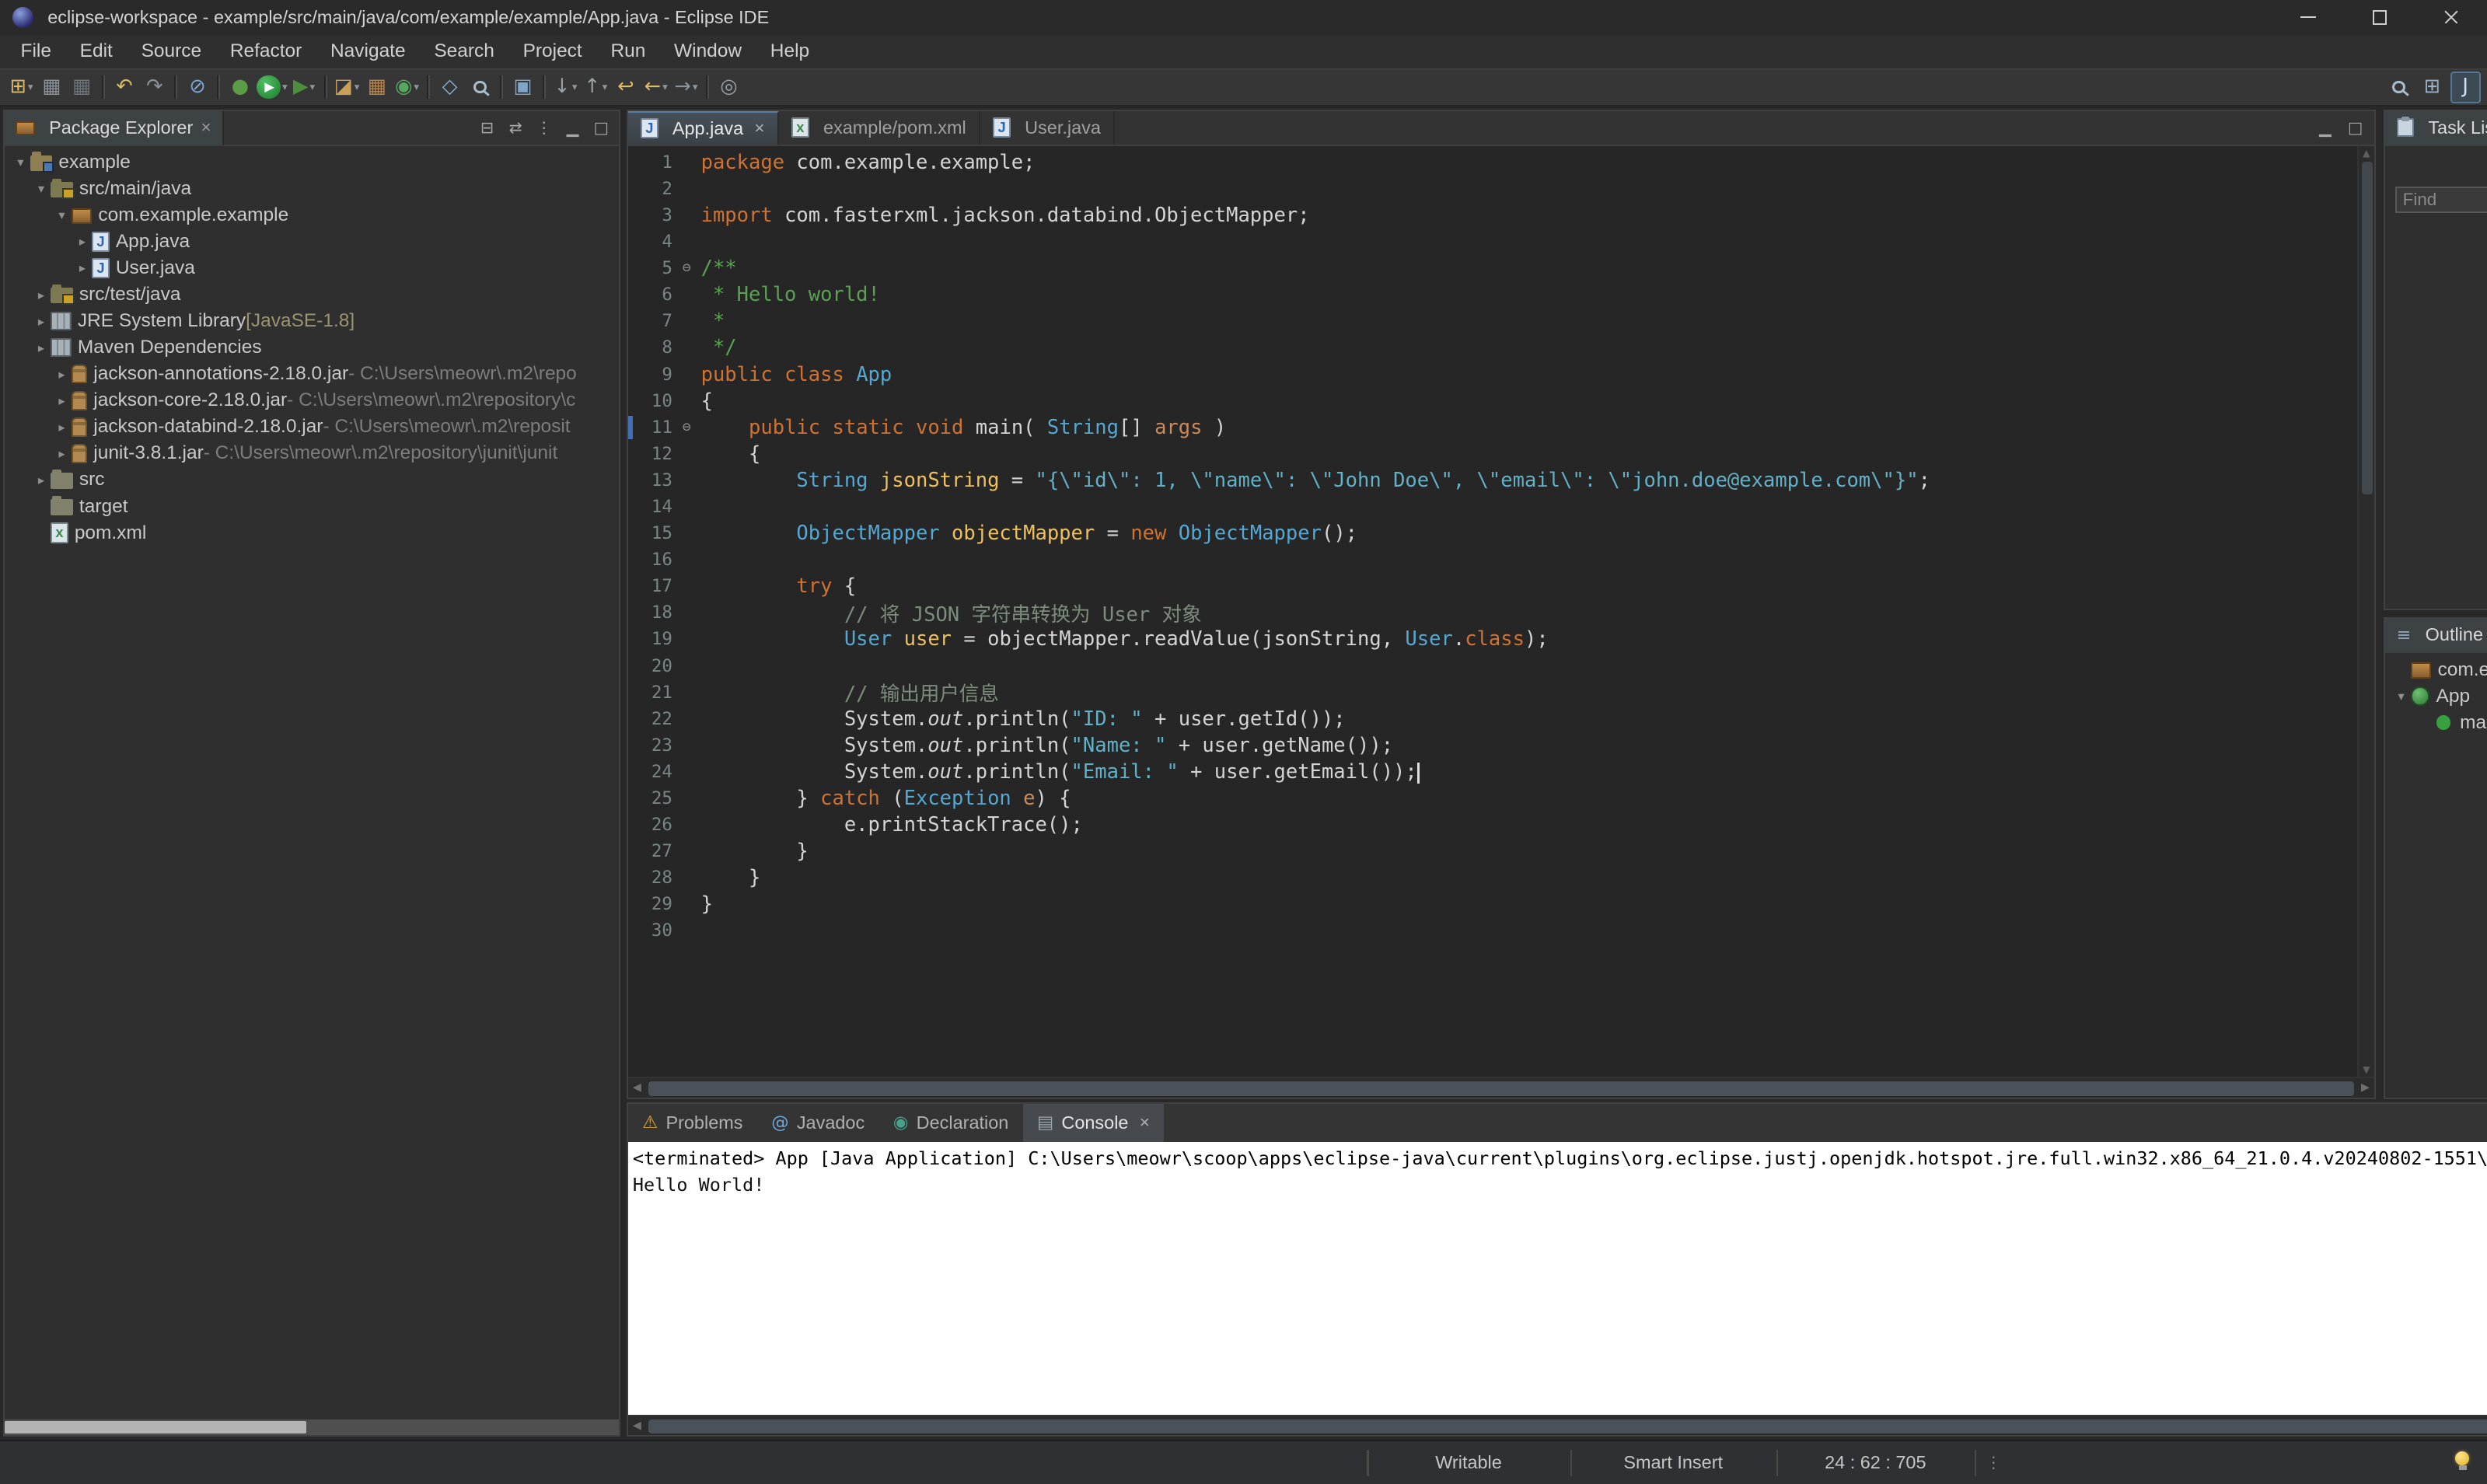  What do you see at coordinates (880, 127) in the screenshot?
I see `editor-tab-pom-xml: x example/pom.xml` at bounding box center [880, 127].